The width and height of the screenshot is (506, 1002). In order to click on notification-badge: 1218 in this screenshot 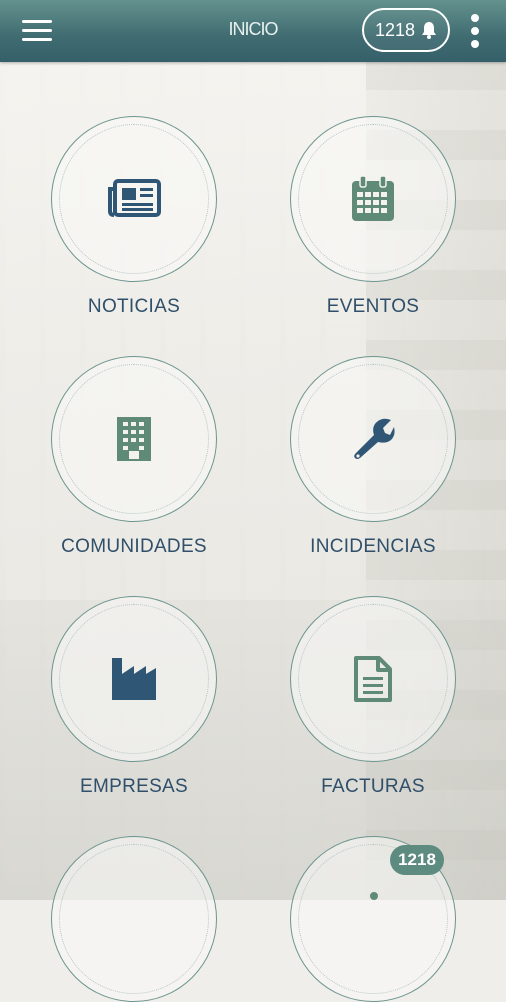, I will do `click(417, 860)`.